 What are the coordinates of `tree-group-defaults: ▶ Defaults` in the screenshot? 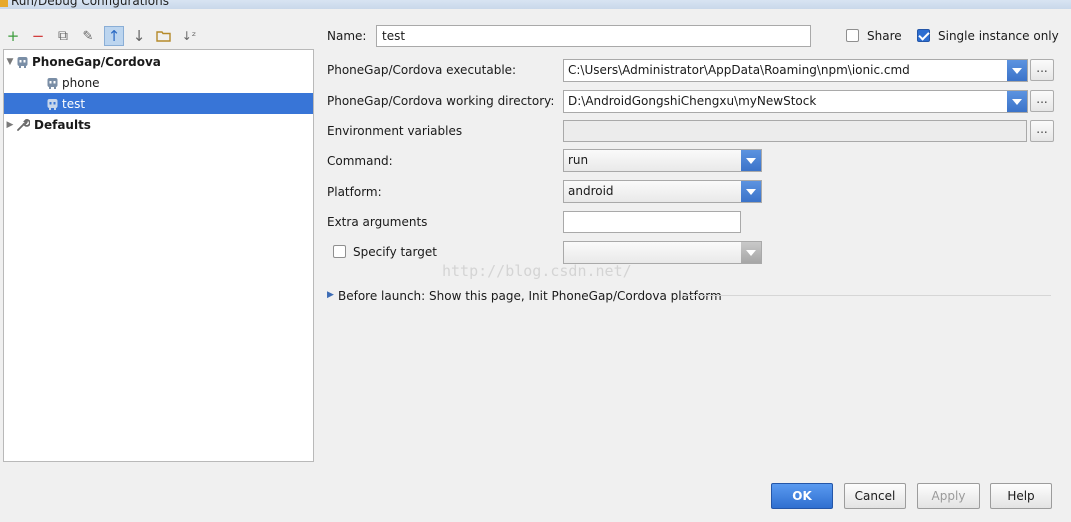 It's located at (158, 124).